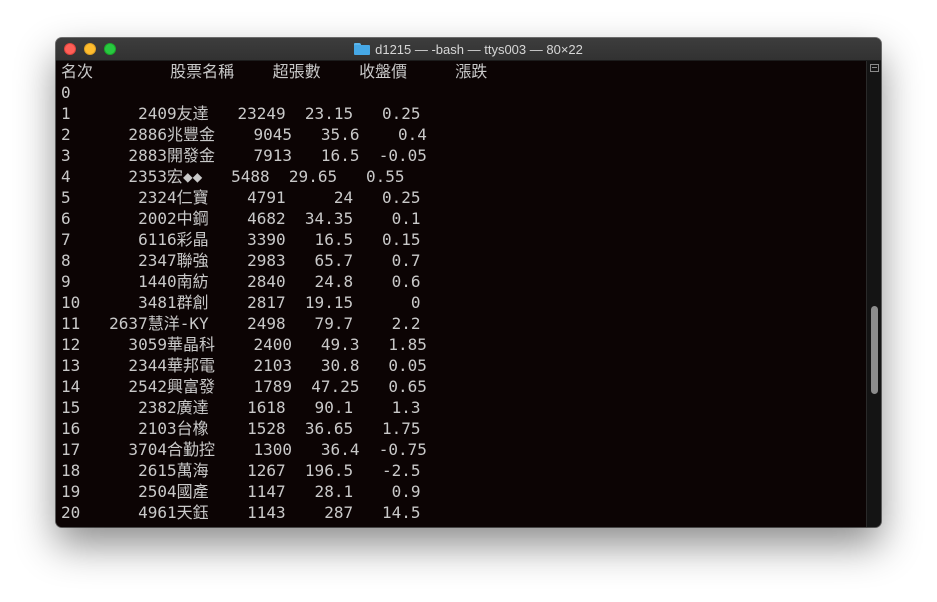  What do you see at coordinates (479, 49) in the screenshot?
I see `window-title: d1215 — -bash — ttys003 — 80×22` at bounding box center [479, 49].